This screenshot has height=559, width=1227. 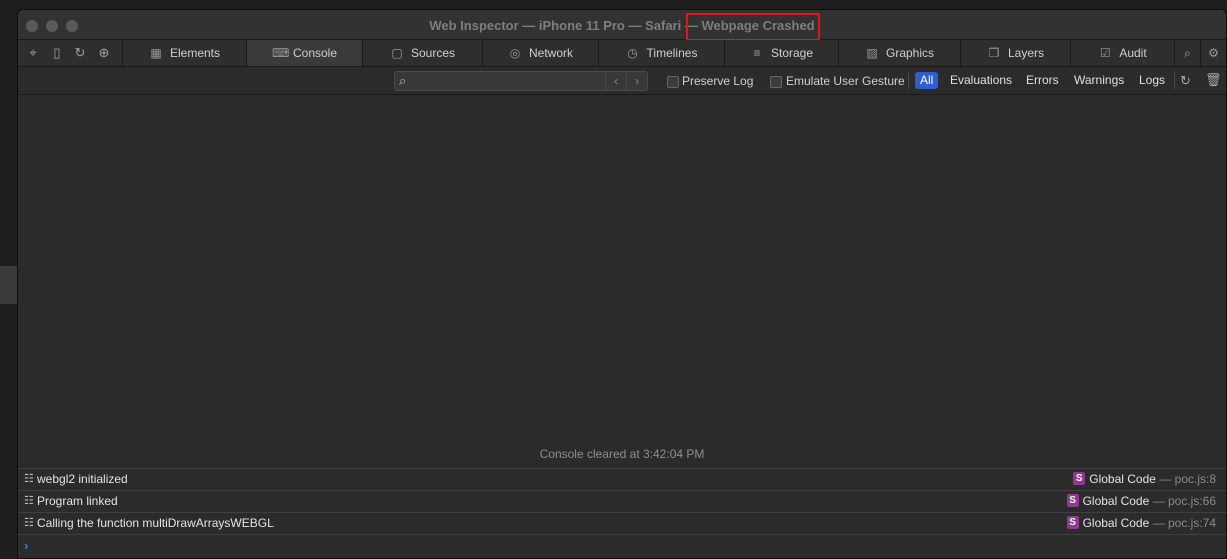 I want to click on level-logs-button: Logs, so click(x=1152, y=80).